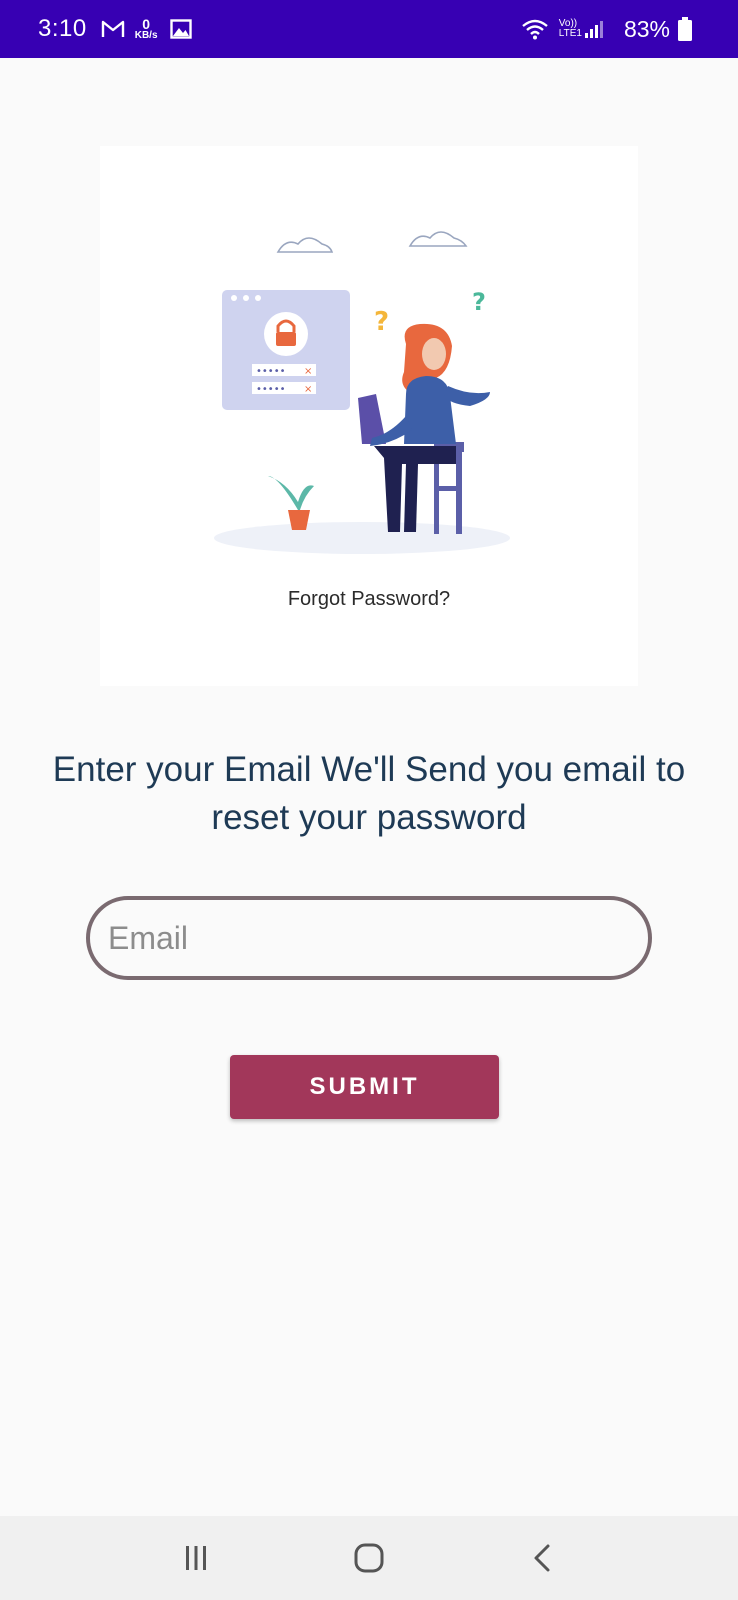 The image size is (738, 1600). I want to click on signal-icon, so click(594, 29).